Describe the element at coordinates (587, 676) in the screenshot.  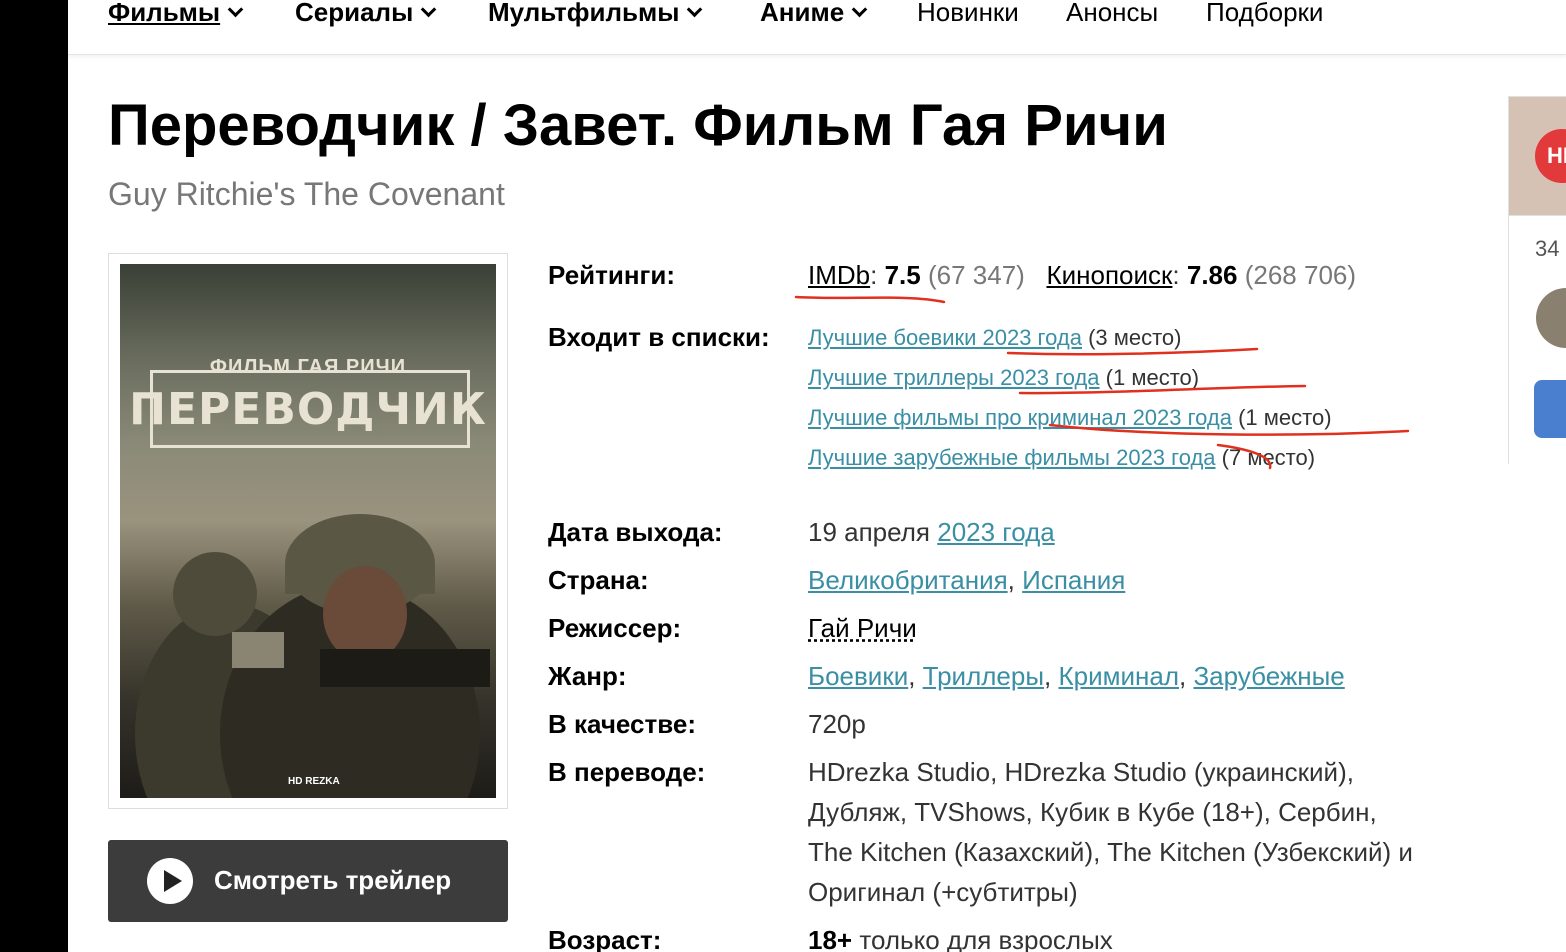
I see `genre-label: Жанр:` at that location.